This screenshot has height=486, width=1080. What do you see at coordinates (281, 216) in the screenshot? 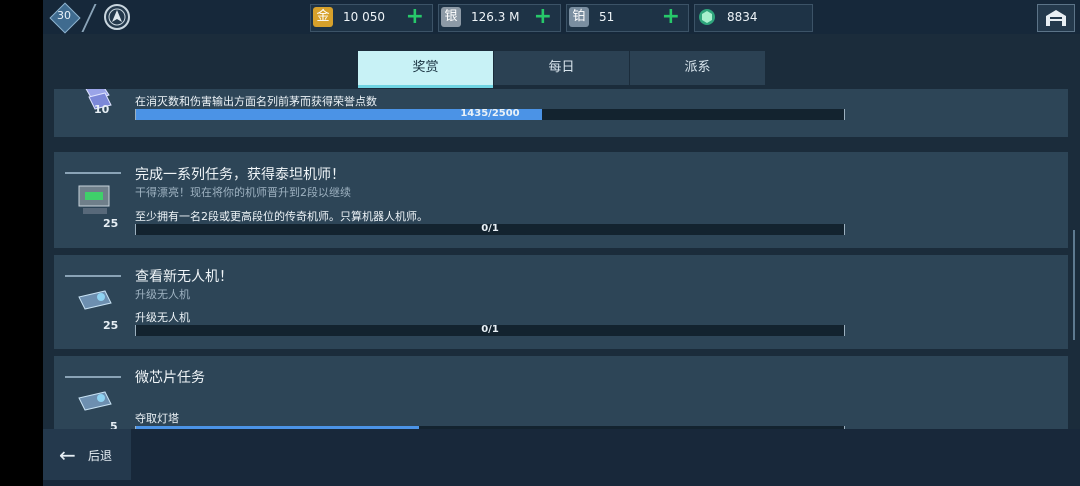
I see `task-requirement: 至少拥有一名2段或更高段位的传奇机师。只算机器人机师。` at bounding box center [281, 216].